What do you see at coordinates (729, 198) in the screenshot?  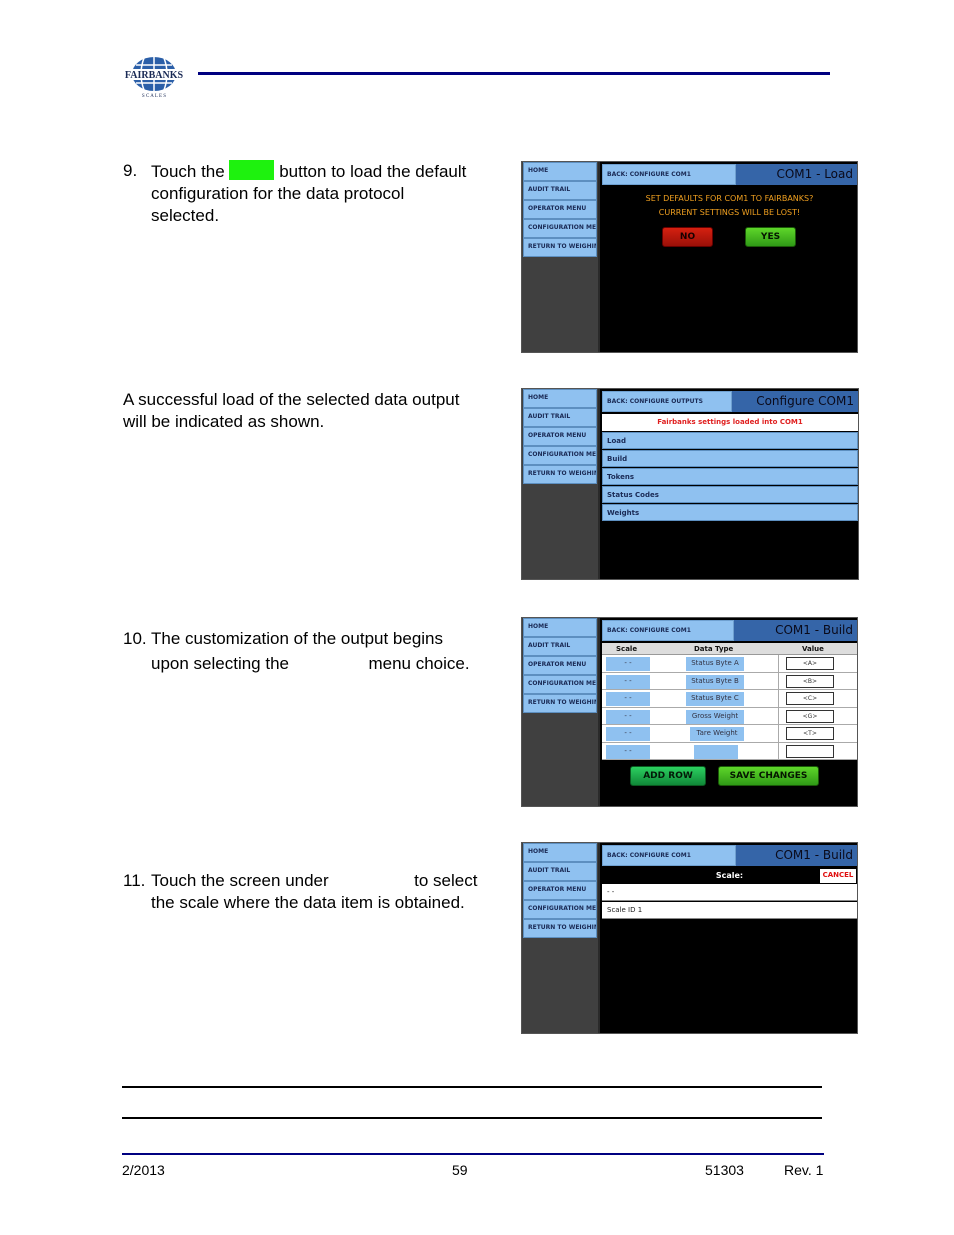 I see `confirm-message-line1: SET DEFAULTS FOR COM1 TO FAIRBANKS?` at bounding box center [729, 198].